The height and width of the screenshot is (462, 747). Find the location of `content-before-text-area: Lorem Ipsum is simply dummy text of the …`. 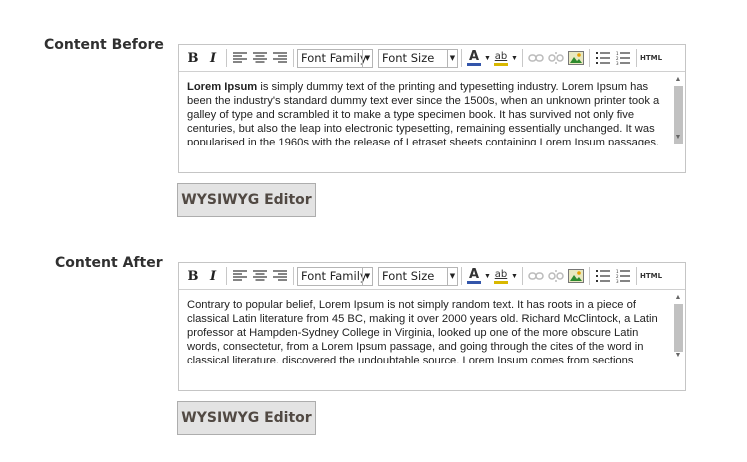

content-before-text-area: Lorem Ipsum is simply dummy text of the … is located at coordinates (432, 108).